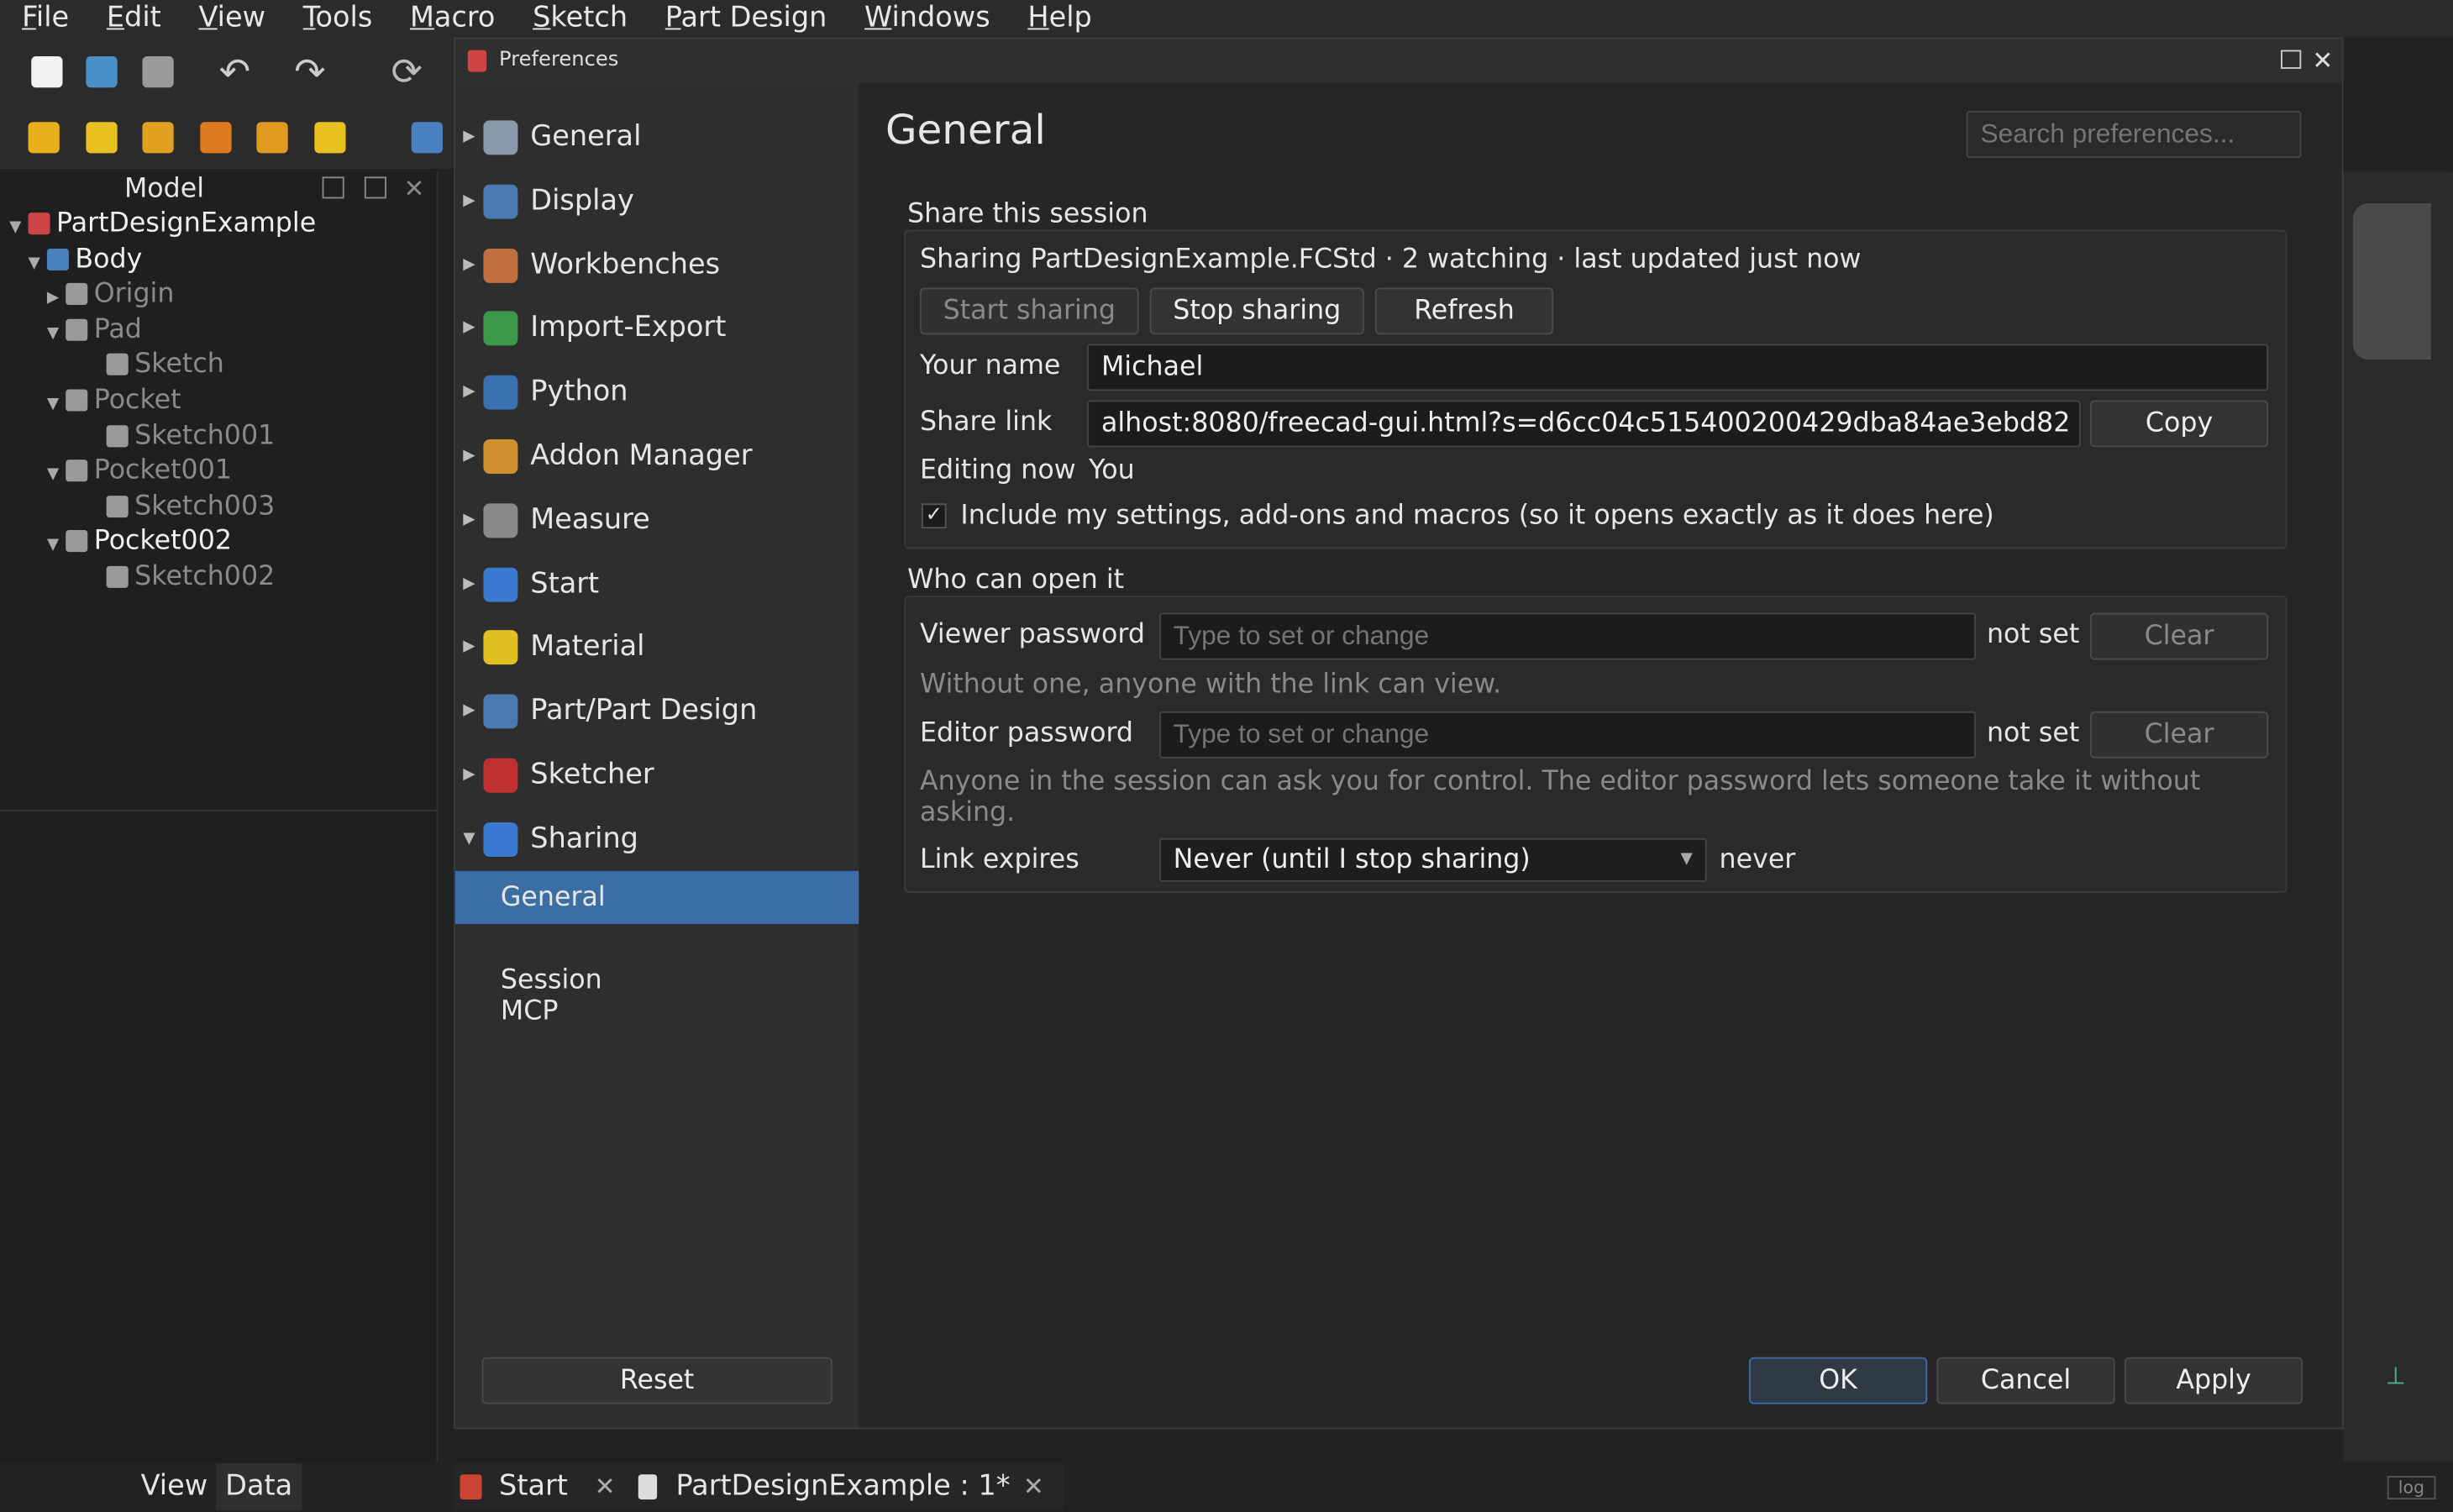 This screenshot has height=1512, width=2453. Describe the element at coordinates (427, 138) in the screenshot. I see `datum-icon` at that location.